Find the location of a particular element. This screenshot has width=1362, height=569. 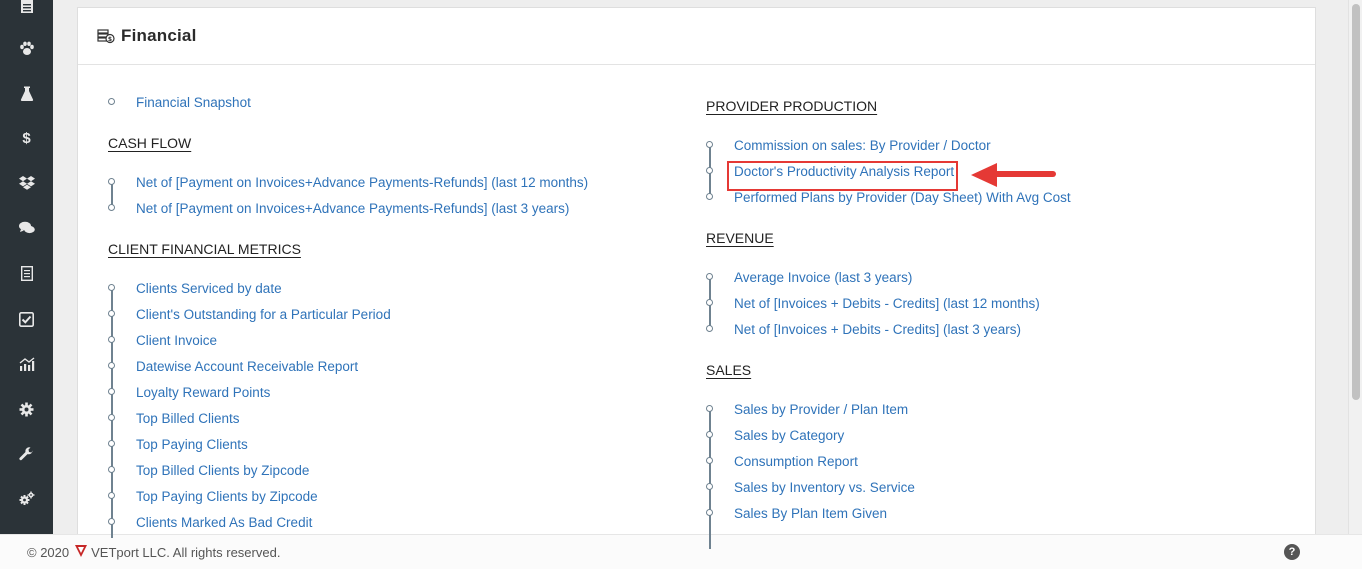

receipt-icon is located at coordinates (26, 273).